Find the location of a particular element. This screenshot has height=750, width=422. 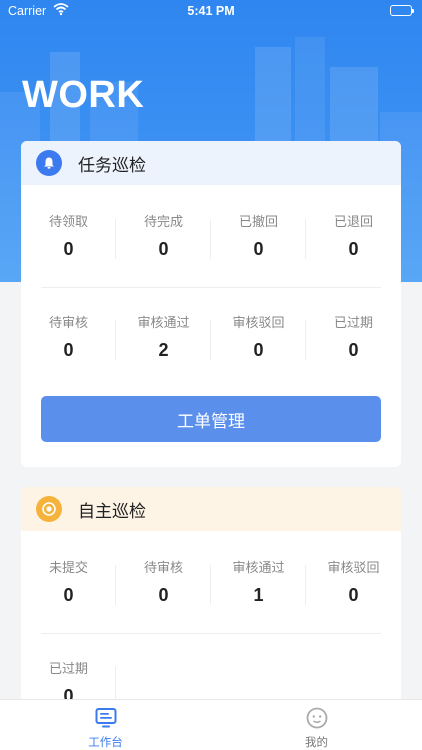

task-inspection-title: 任务巡检 is located at coordinates (112, 165).